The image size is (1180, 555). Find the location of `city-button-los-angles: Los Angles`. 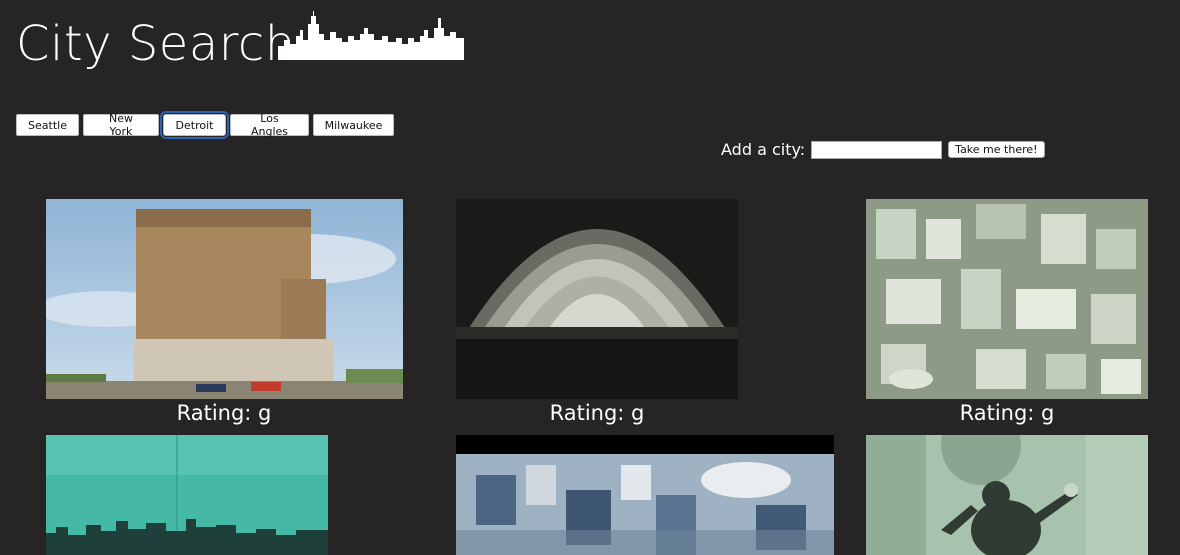

city-button-los-angles: Los Angles is located at coordinates (269, 125).